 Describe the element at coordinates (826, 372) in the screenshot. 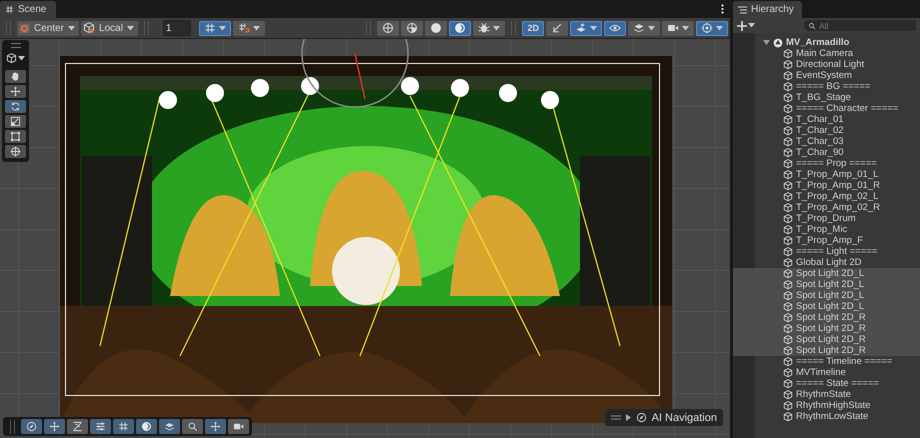

I see `hierarchy-item: MVTimeline` at that location.